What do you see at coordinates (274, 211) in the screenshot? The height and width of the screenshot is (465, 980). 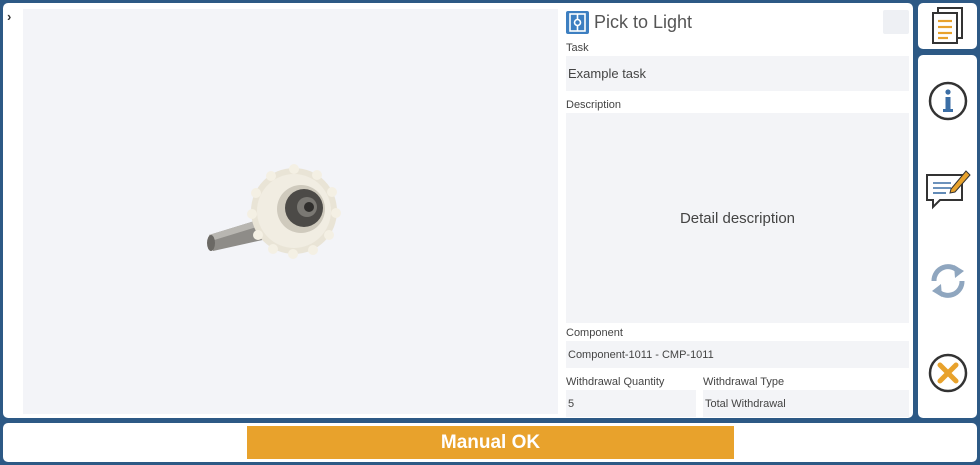 I see `component-image` at bounding box center [274, 211].